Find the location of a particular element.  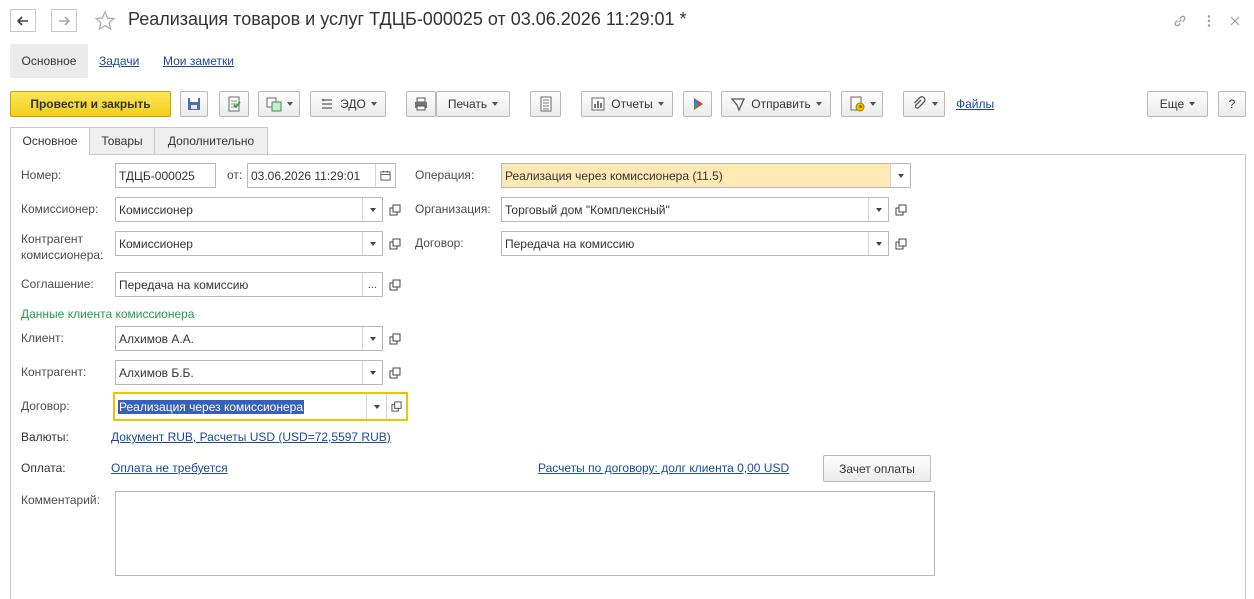

operation-select: Реализация через комиссионера (11.5) is located at coordinates (706, 175).